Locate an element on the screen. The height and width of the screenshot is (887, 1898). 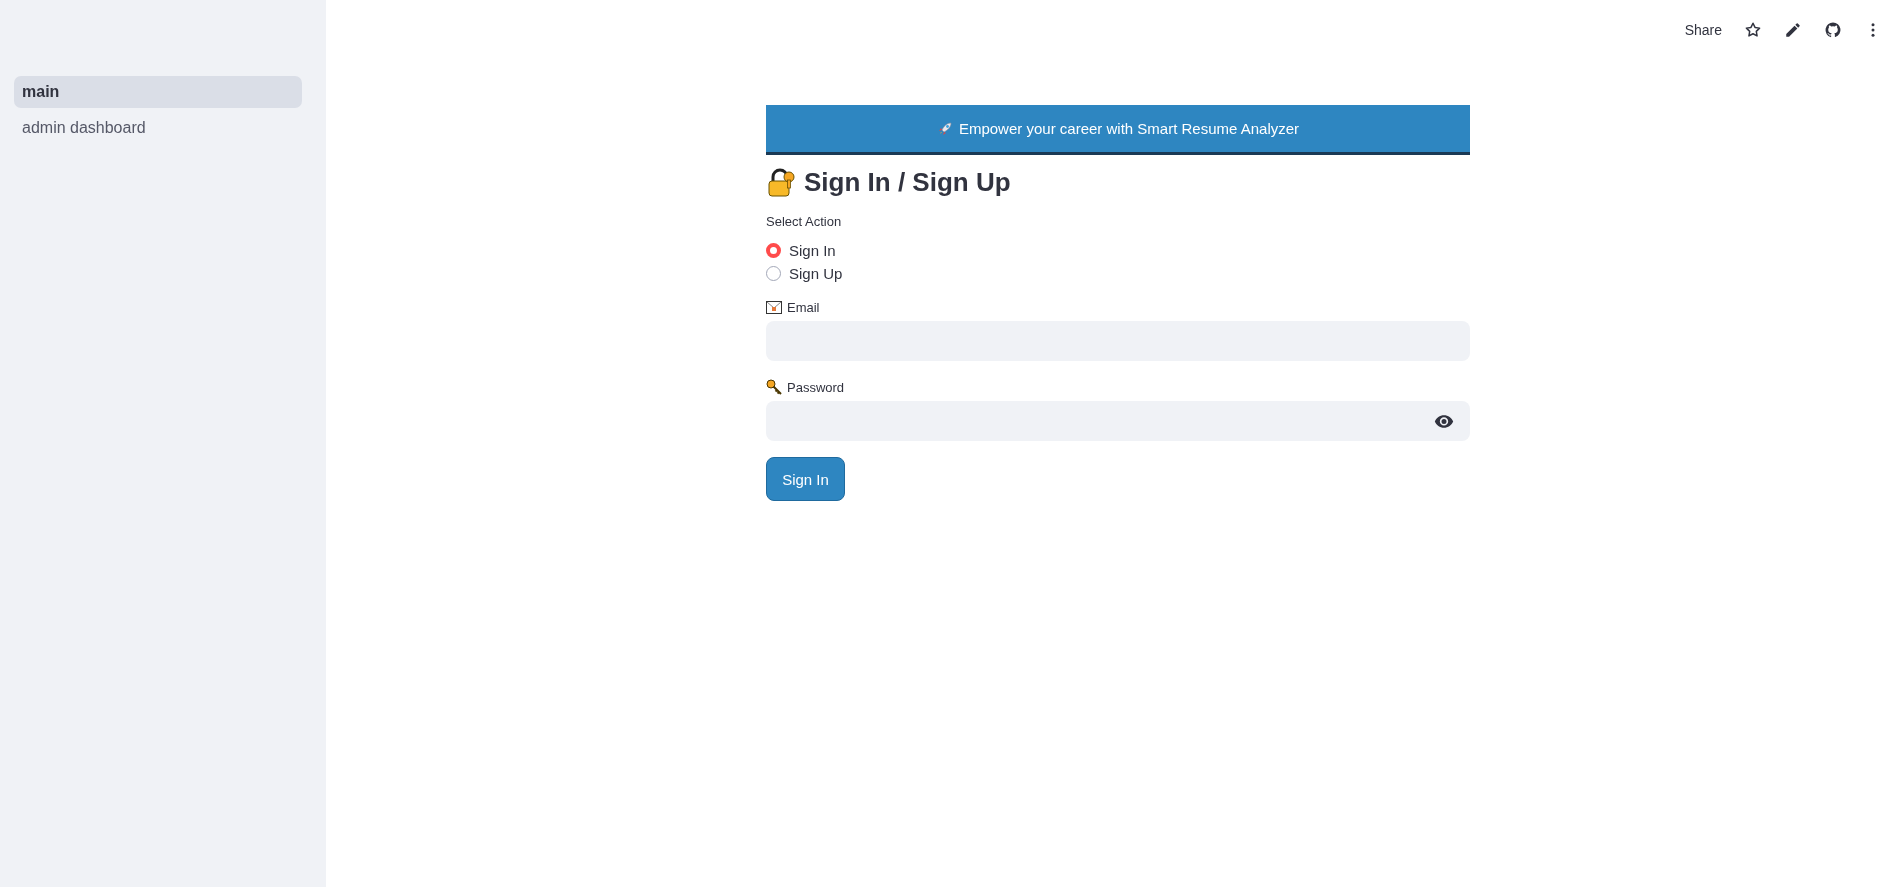
github-icon is located at coordinates (1833, 30).